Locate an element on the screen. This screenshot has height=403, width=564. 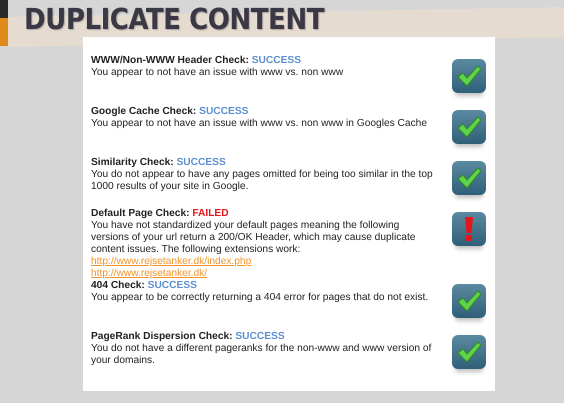
exclamation-icon is located at coordinates (469, 229).